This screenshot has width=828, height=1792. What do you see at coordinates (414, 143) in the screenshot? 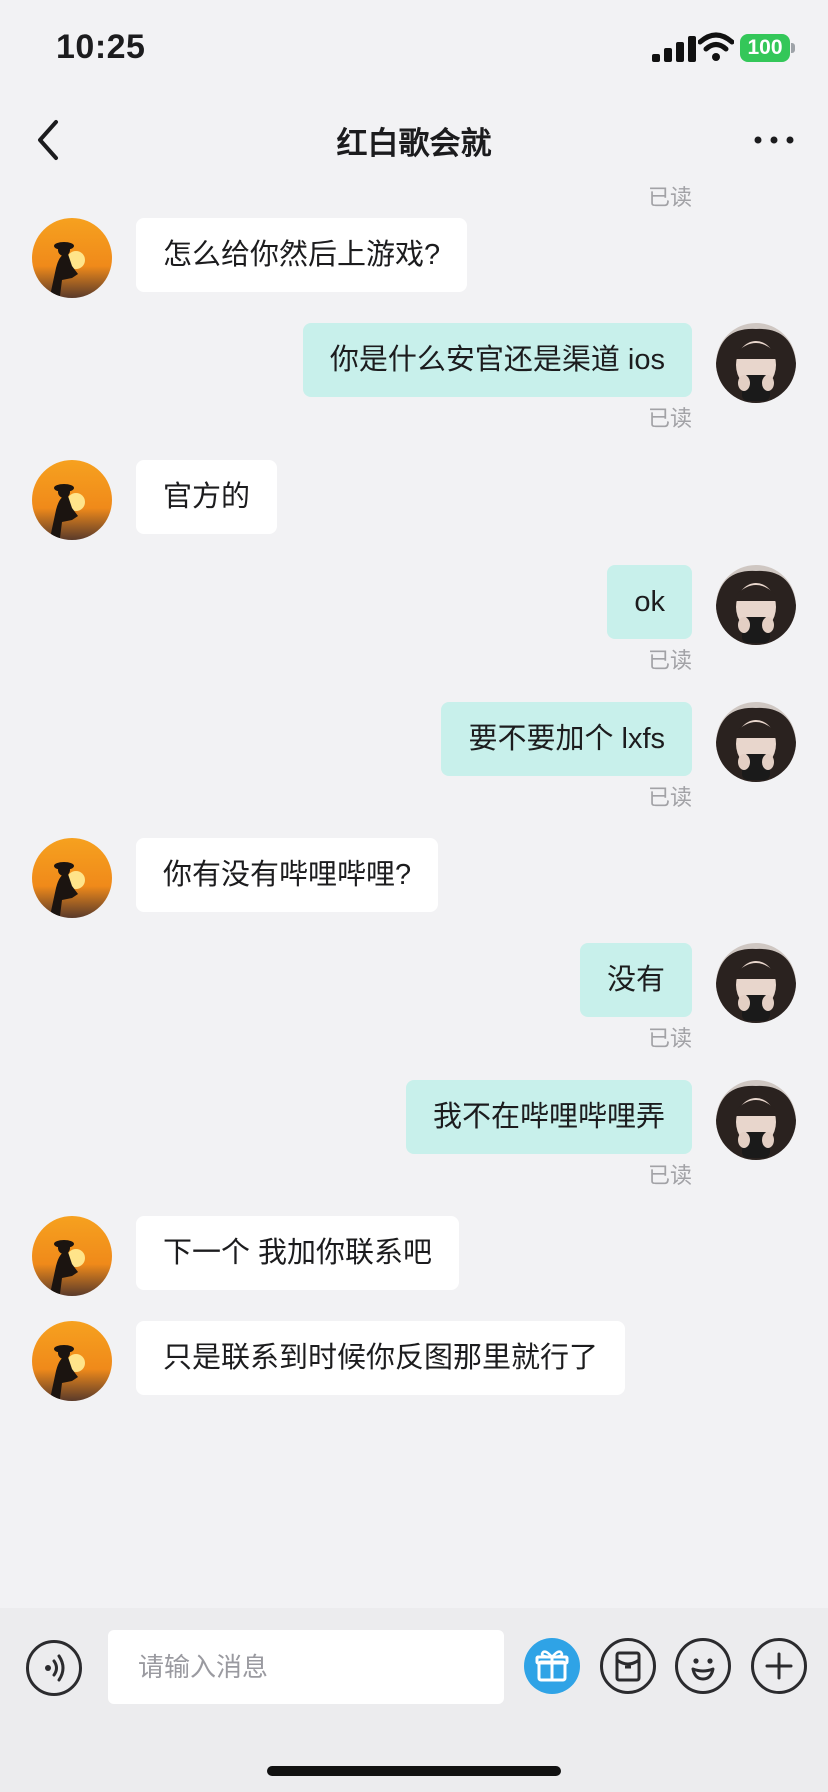
I see `page-title: 红白歌会就` at bounding box center [414, 143].